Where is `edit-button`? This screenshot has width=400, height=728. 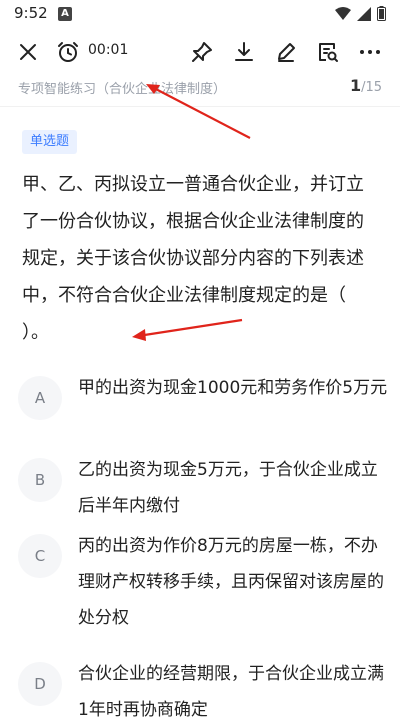 edit-button is located at coordinates (286, 52).